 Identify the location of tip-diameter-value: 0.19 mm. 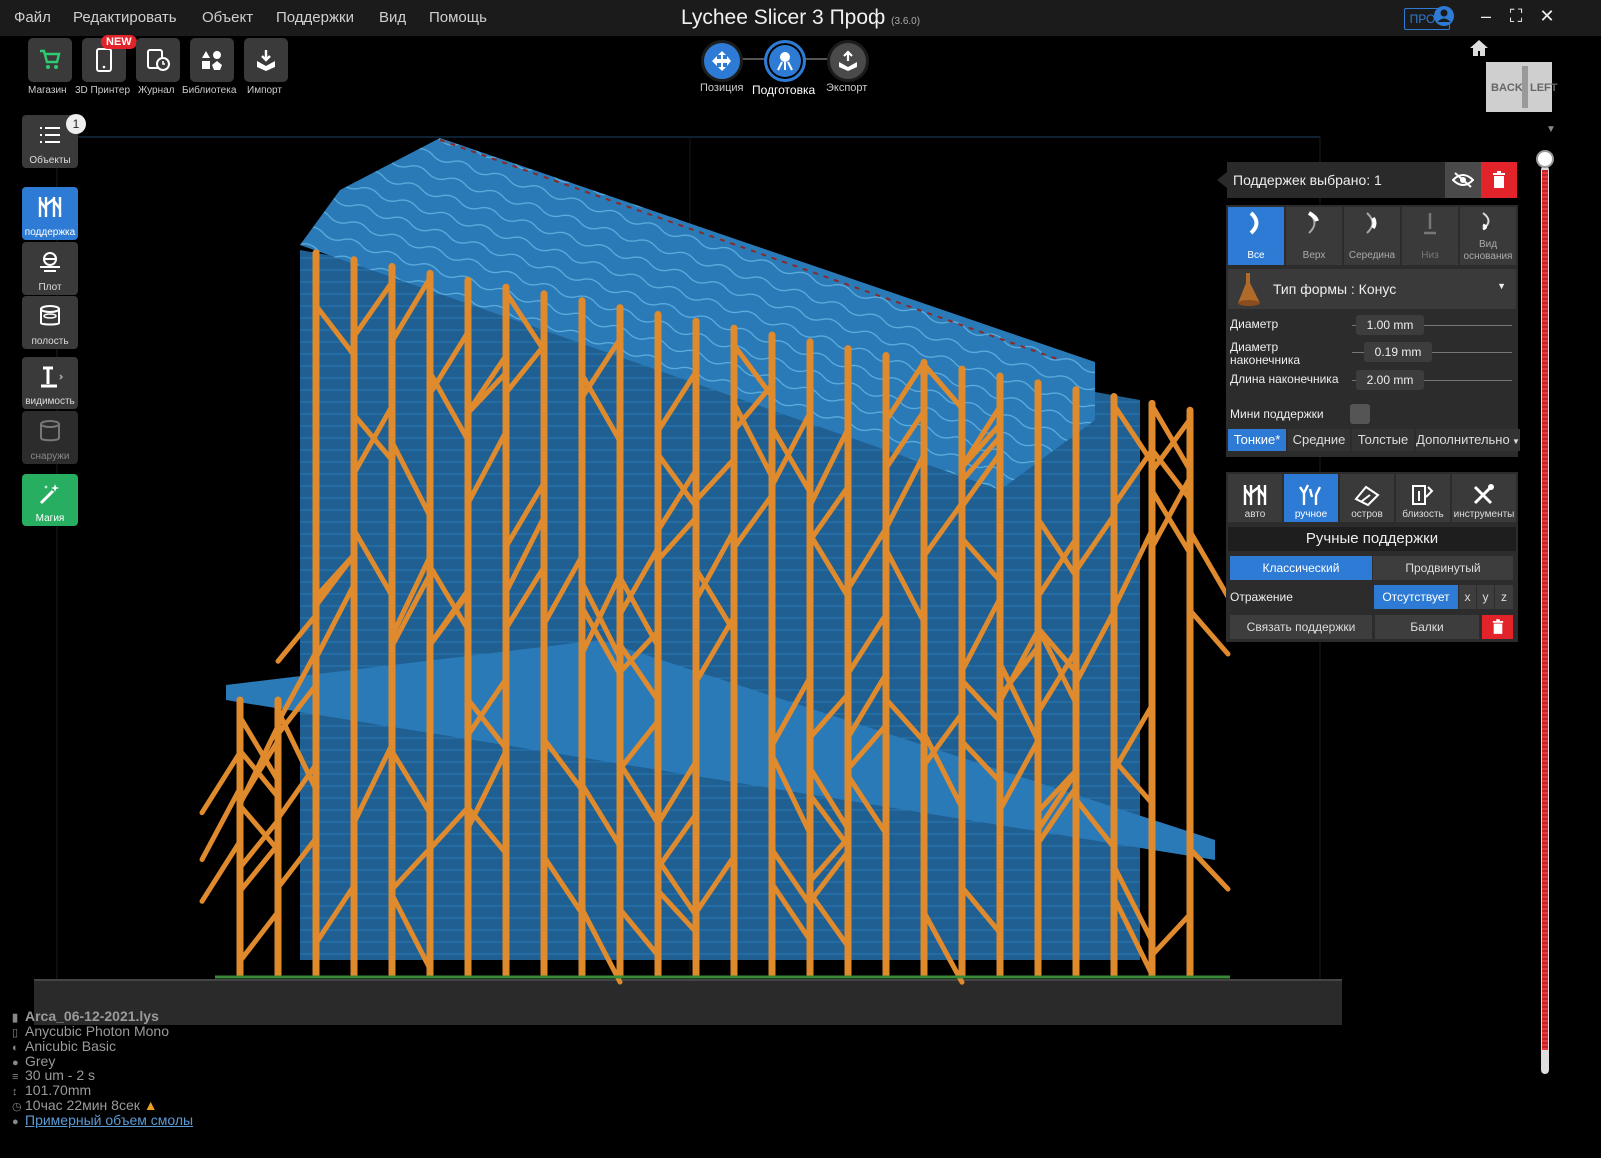
(1398, 352).